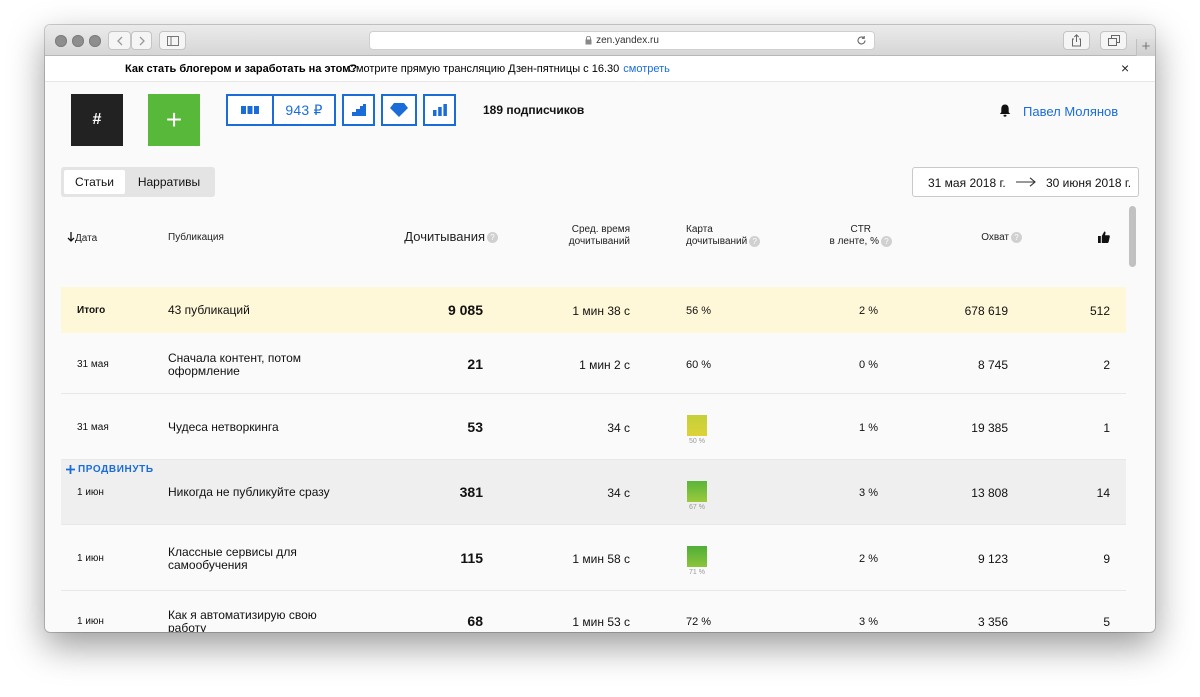  I want to click on row-likes: 2, so click(1106, 365).